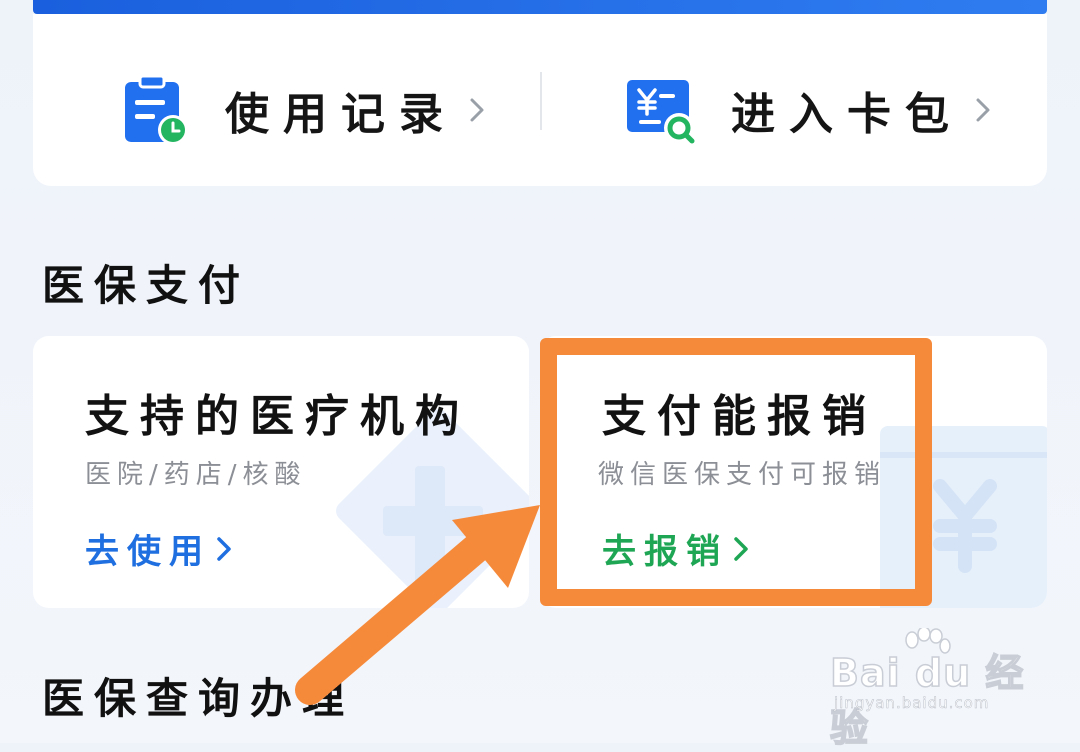 This screenshot has height=752, width=1080. Describe the element at coordinates (963, 517) in the screenshot. I see `decorative-receipt-icon` at that location.